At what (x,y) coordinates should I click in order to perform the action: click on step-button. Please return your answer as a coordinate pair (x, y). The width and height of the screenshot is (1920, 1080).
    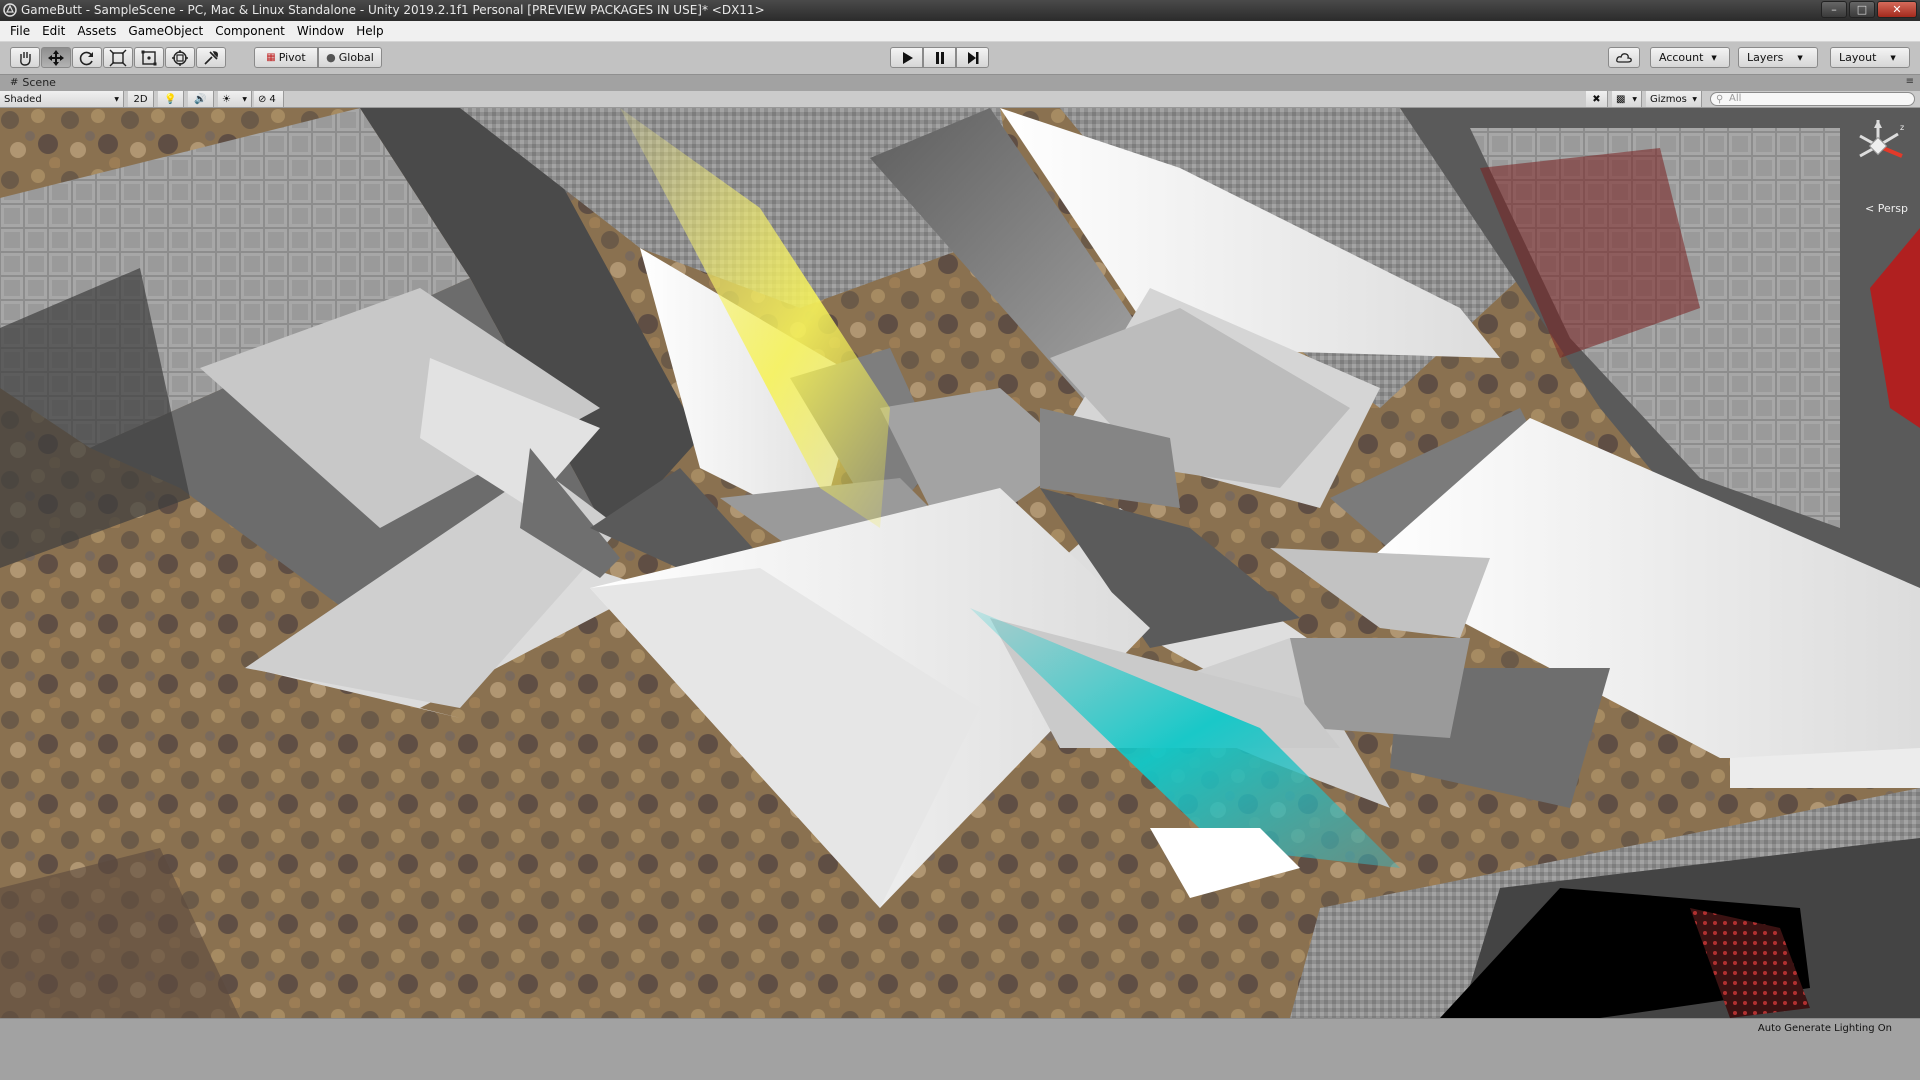
    Looking at the image, I should click on (972, 57).